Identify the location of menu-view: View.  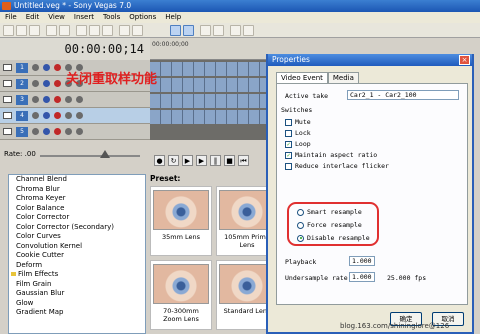
(56, 17).